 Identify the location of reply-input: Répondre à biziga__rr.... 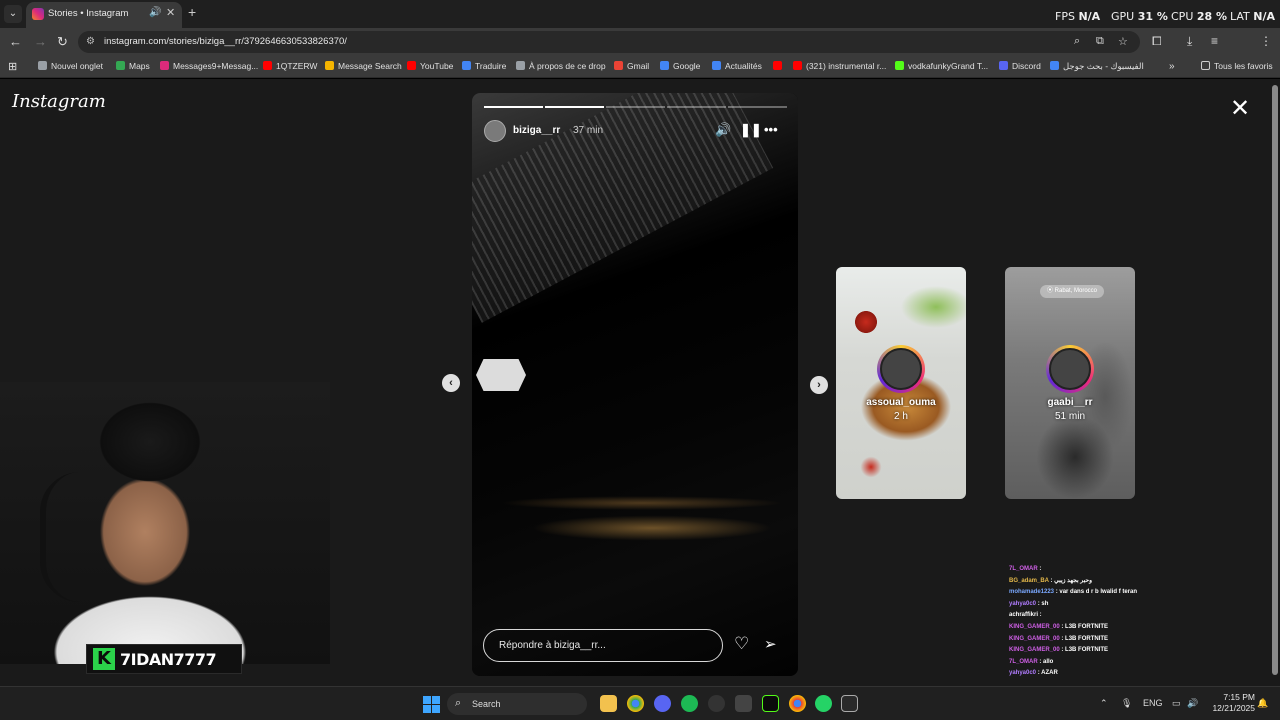
(603, 645).